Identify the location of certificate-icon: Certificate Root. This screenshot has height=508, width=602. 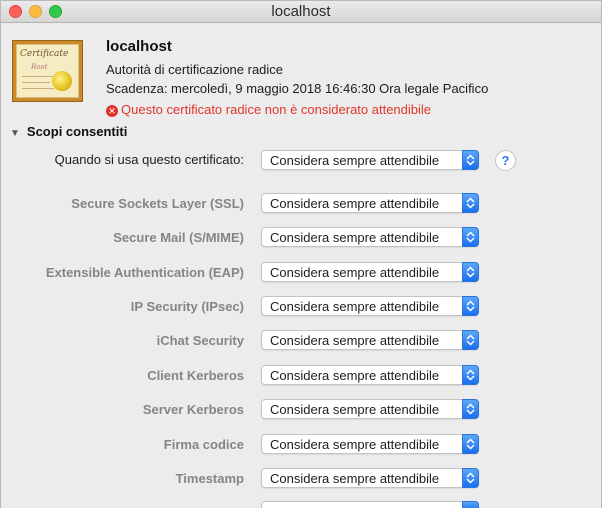
(47, 71).